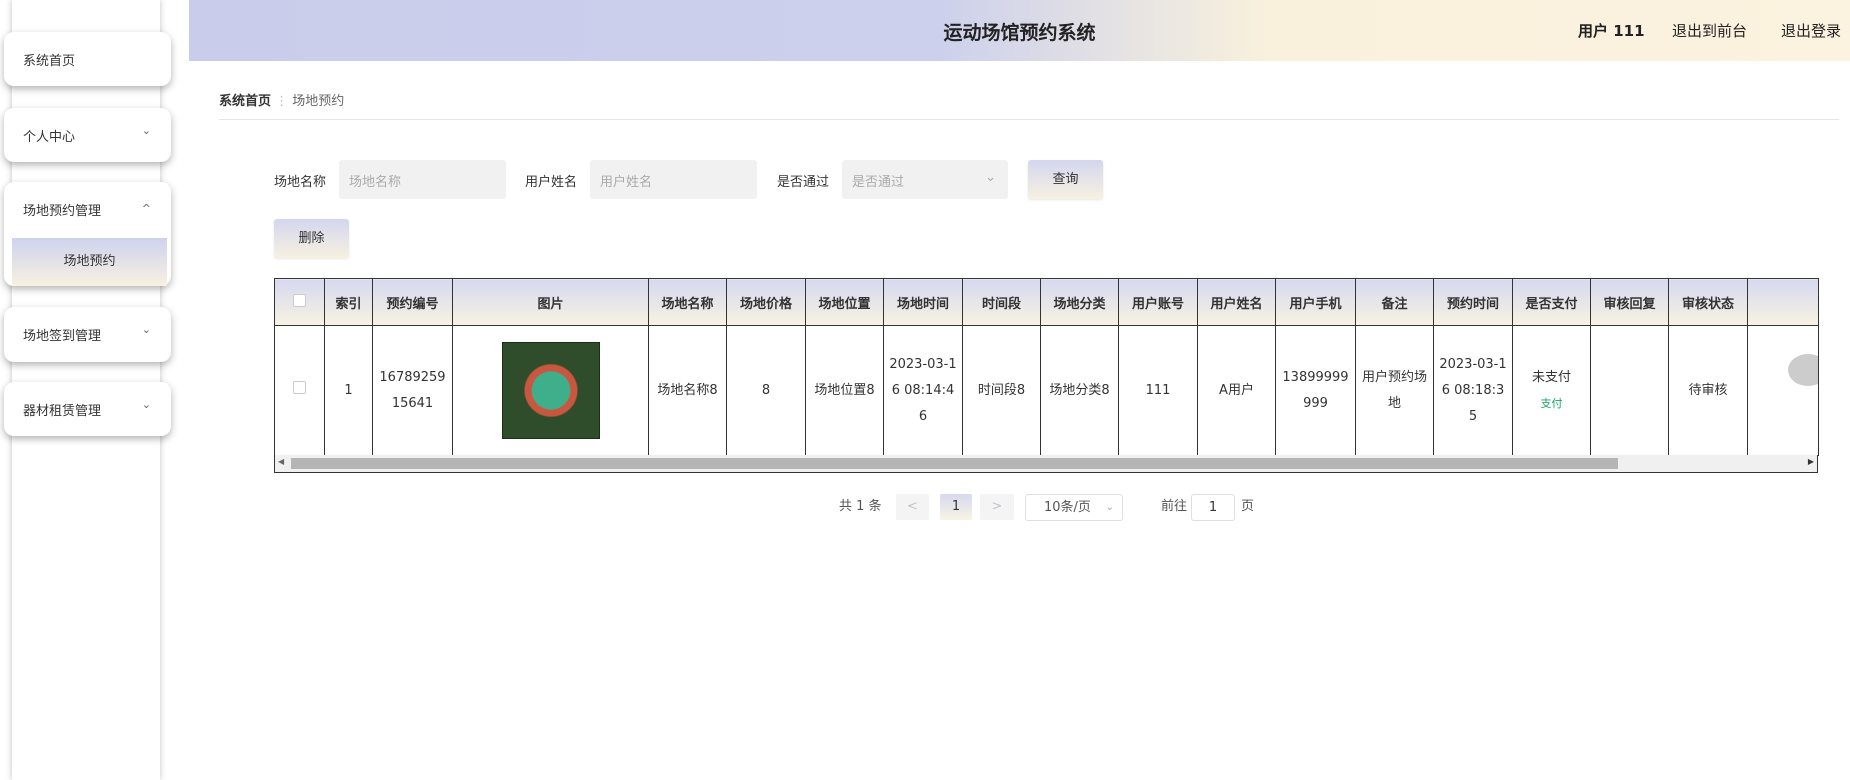 This screenshot has height=780, width=1850. I want to click on sidebar-item-equipment-mgmt: 器材租赁管理 ⌄, so click(87, 409).